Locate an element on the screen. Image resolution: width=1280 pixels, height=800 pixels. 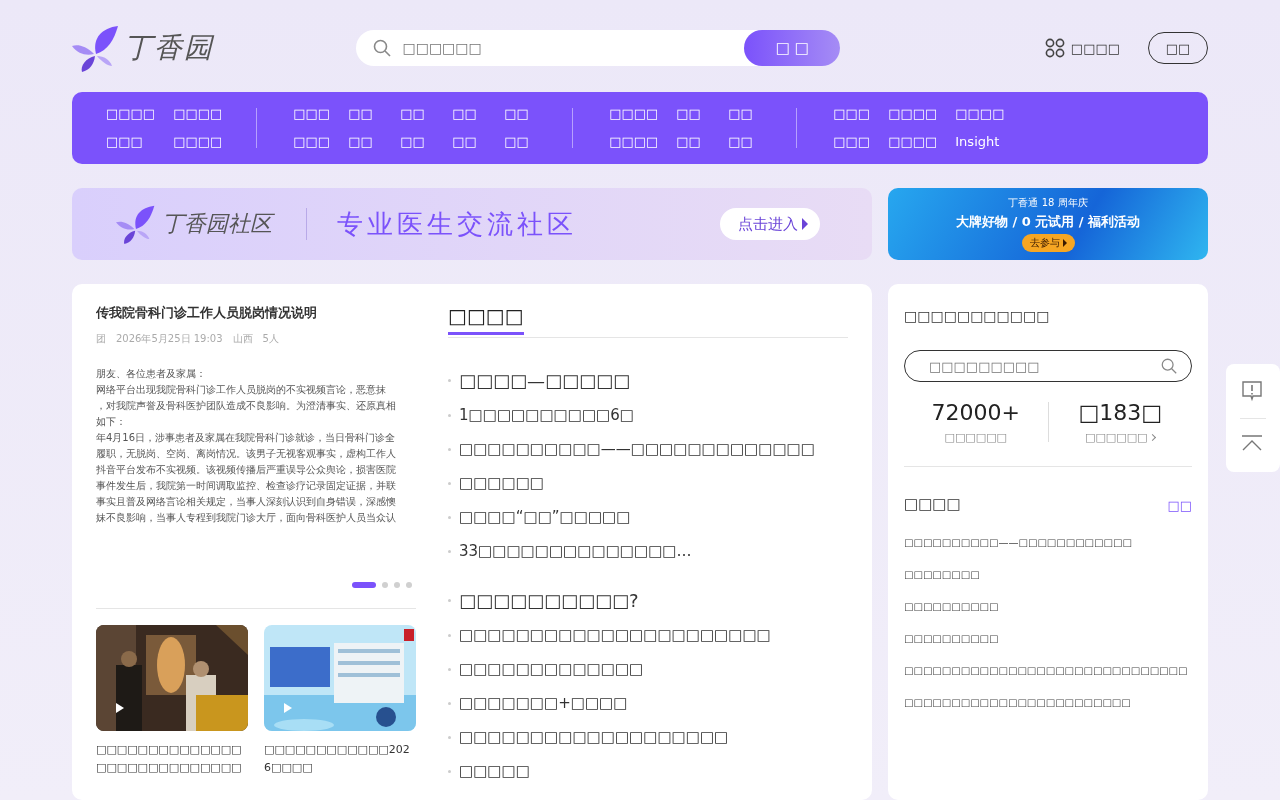
search-button: □ □ is located at coordinates (792, 48).